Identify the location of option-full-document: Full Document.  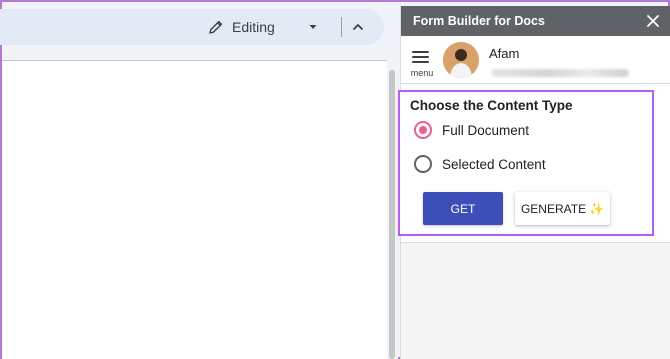
(471, 130).